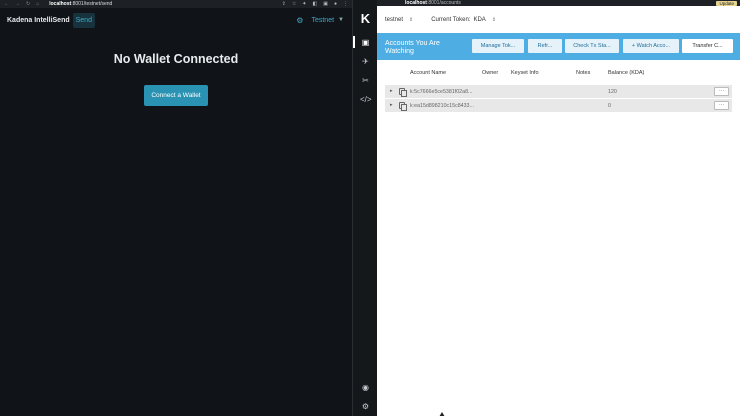 This screenshot has width=740, height=416. Describe the element at coordinates (354, 42) in the screenshot. I see `active-indicator` at that location.